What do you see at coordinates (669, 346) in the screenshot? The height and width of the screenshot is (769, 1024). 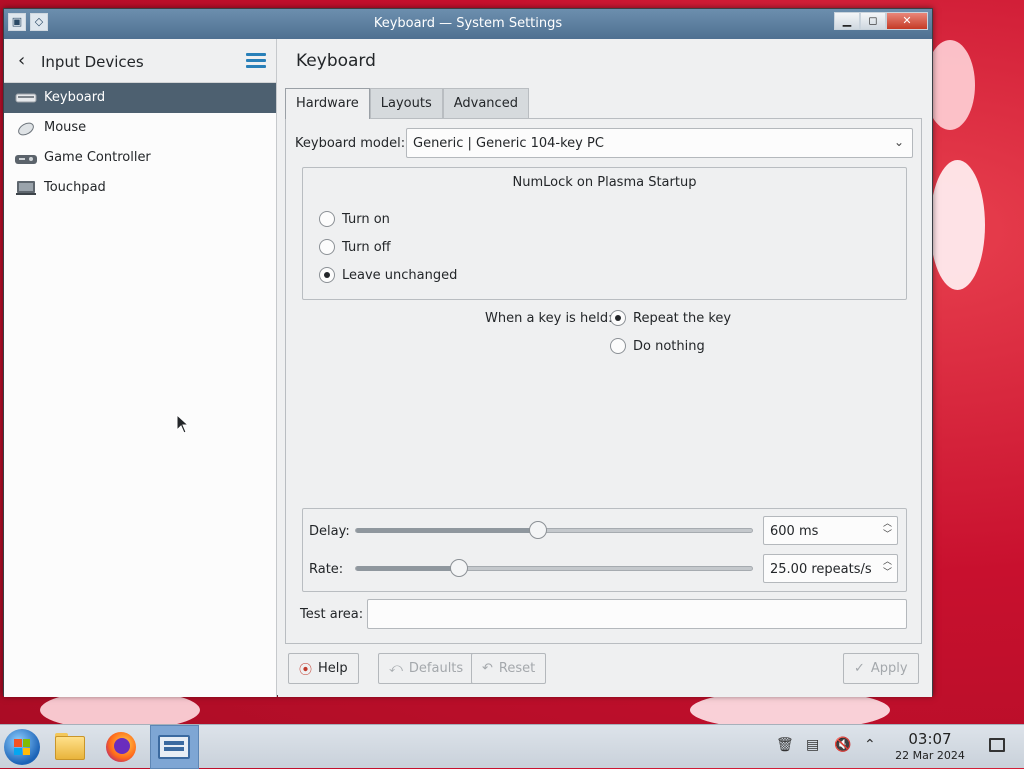 I see `radio-label: Do nothing` at bounding box center [669, 346].